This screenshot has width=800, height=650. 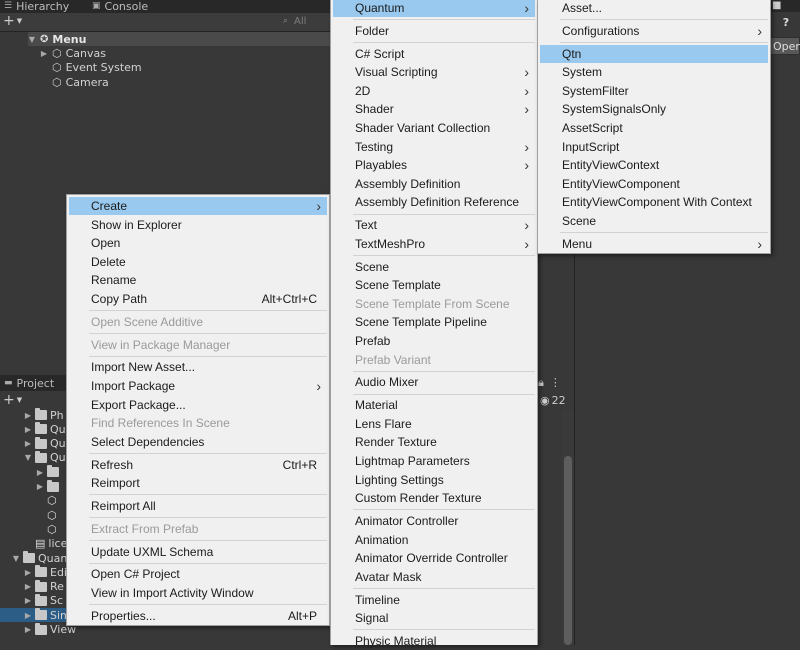 What do you see at coordinates (654, 128) in the screenshot?
I see `quantum-menu-item-assetscript: AssetScript` at bounding box center [654, 128].